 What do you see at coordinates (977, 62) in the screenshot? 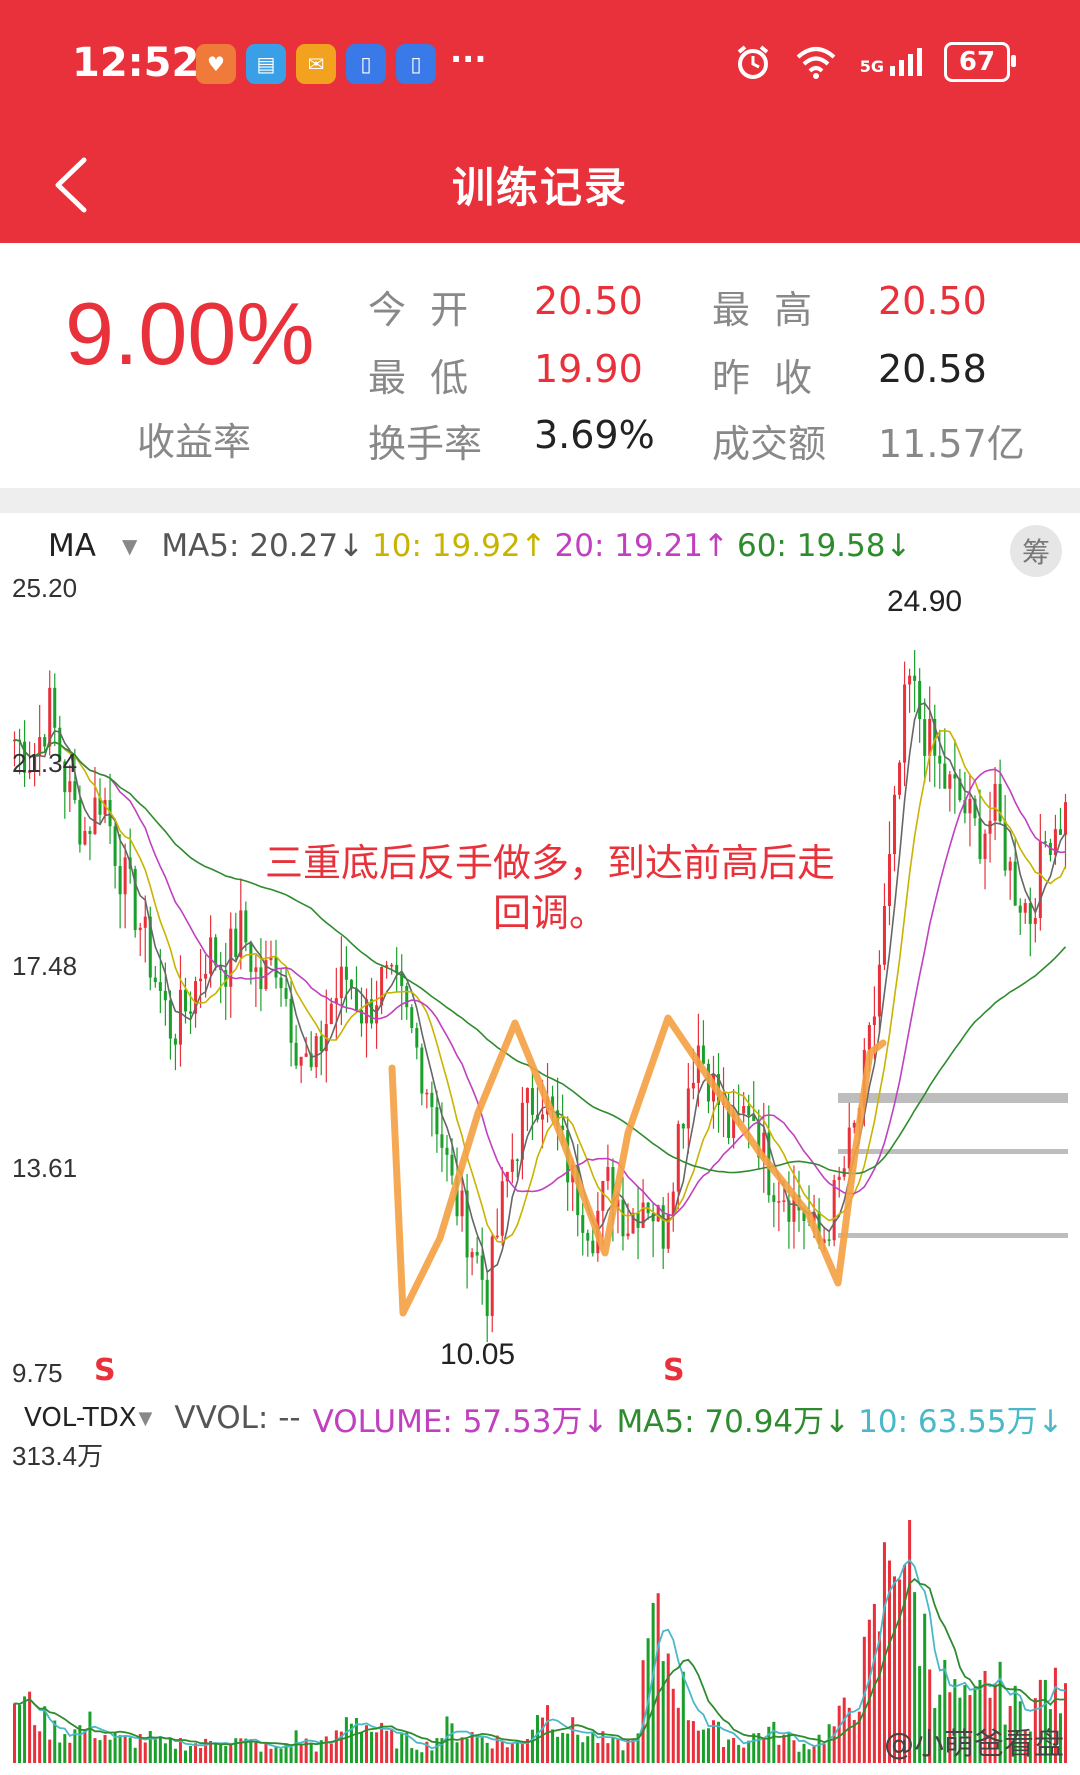
I see `battery-level: 67` at bounding box center [977, 62].